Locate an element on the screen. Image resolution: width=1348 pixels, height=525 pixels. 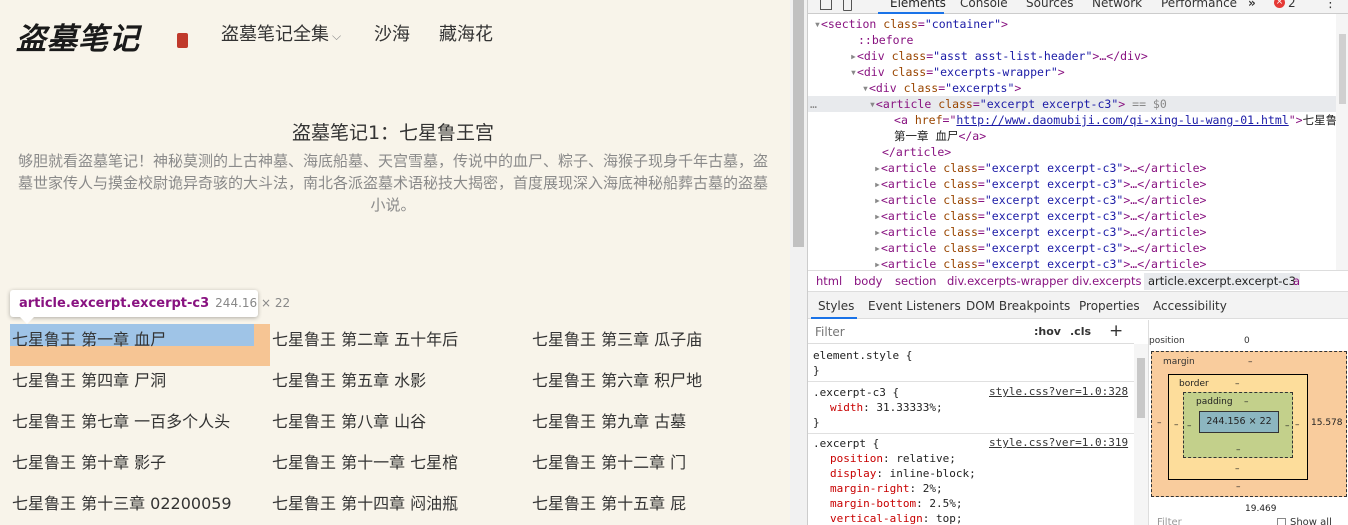
menu-icon: ⋮ is located at coordinates (1330, 5).